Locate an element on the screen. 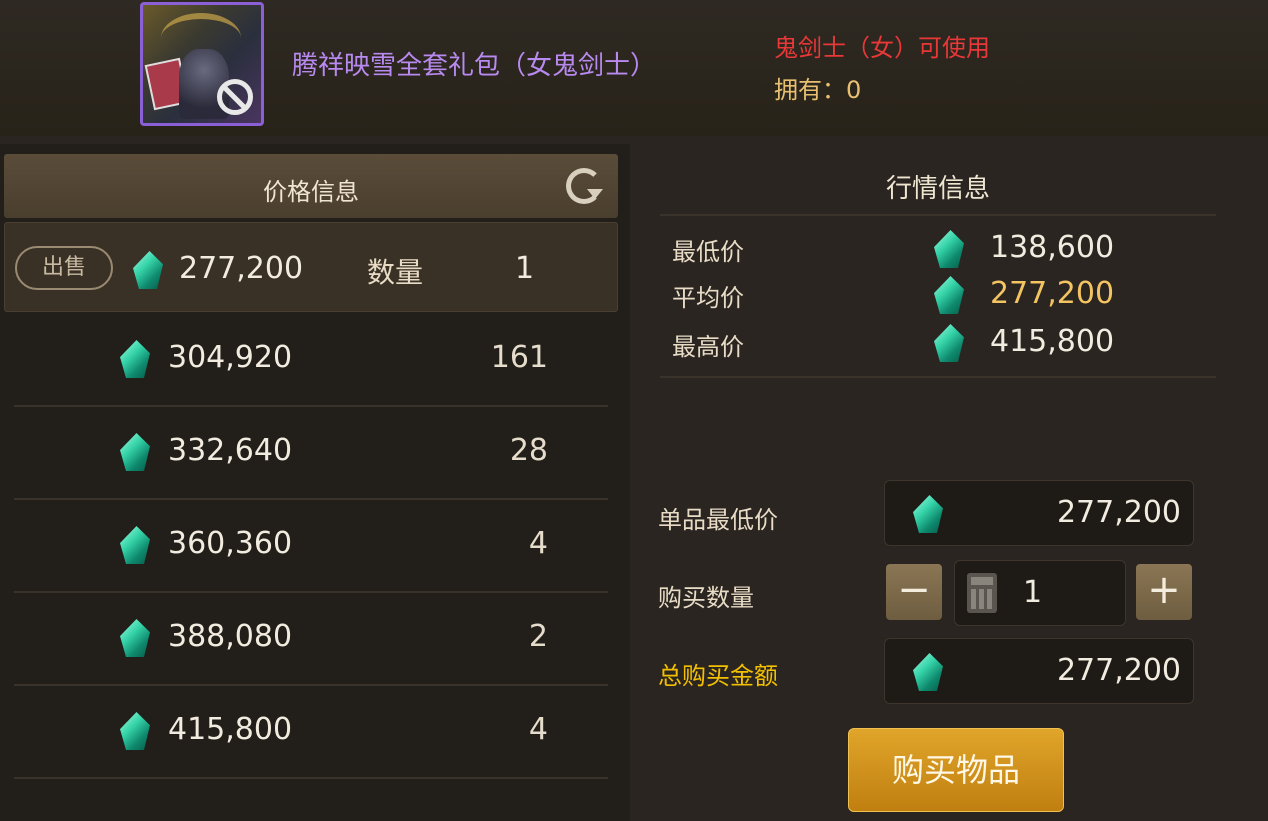  quantity-value: 1 is located at coordinates (1033, 592).